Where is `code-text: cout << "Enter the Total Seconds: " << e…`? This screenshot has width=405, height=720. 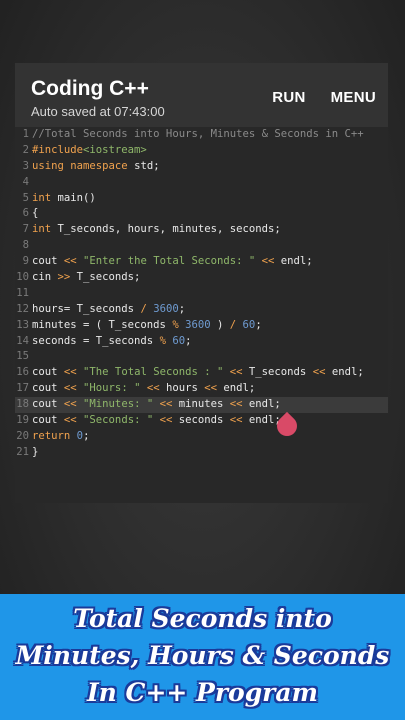 code-text: cout << "Enter the Total Seconds: " << e… is located at coordinates (172, 262).